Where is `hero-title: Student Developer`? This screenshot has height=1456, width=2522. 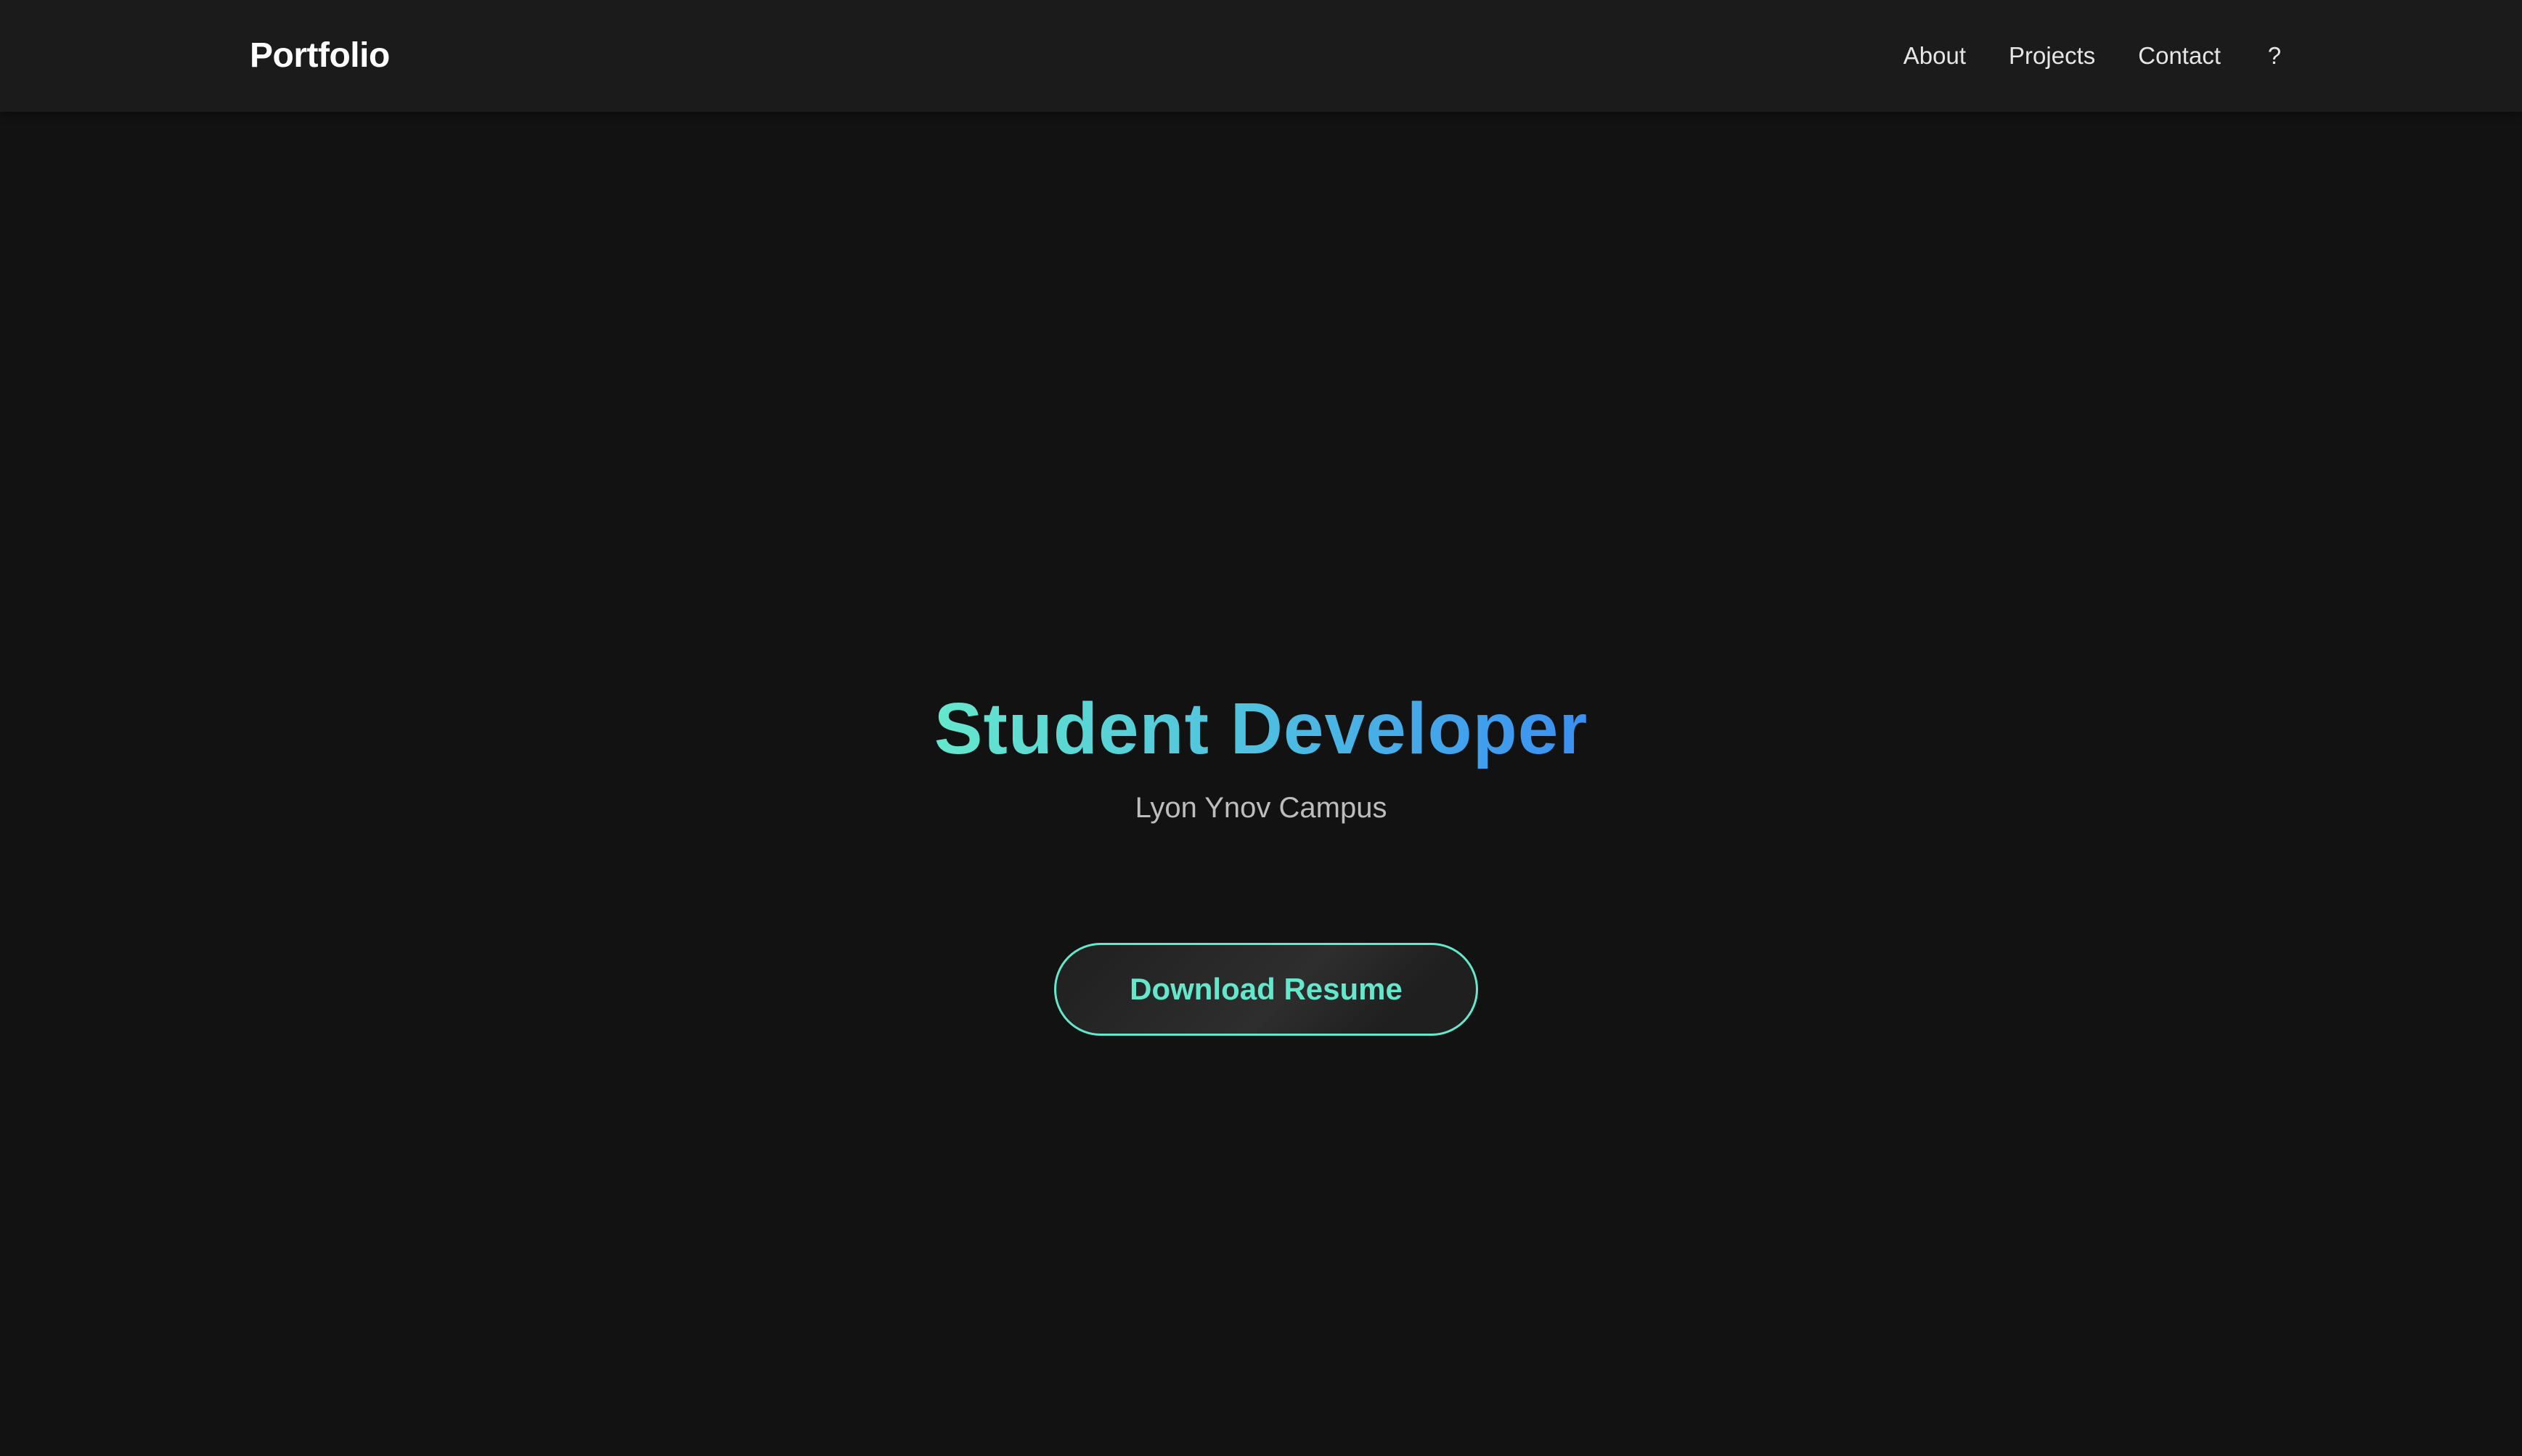 hero-title: Student Developer is located at coordinates (1261, 728).